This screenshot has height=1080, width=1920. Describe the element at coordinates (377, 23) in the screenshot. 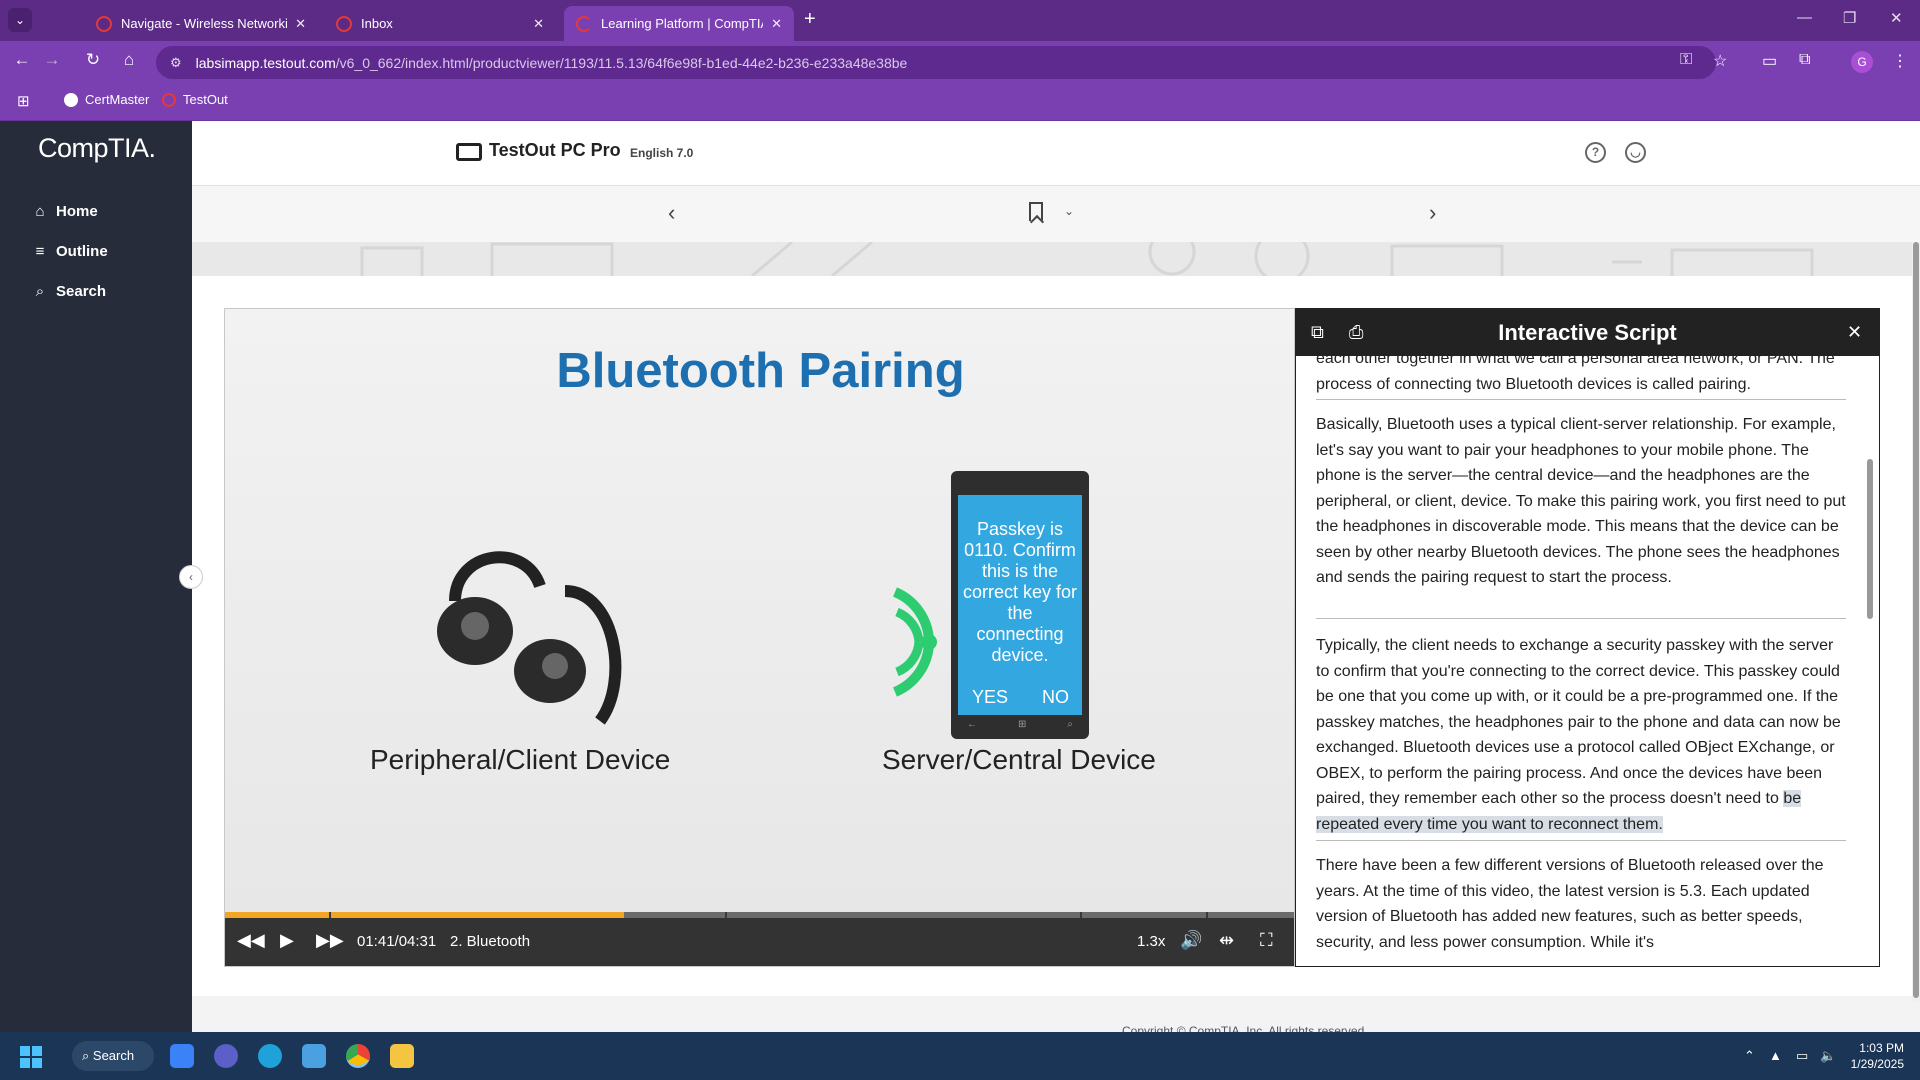

I see `tab-label: Inbox` at that location.